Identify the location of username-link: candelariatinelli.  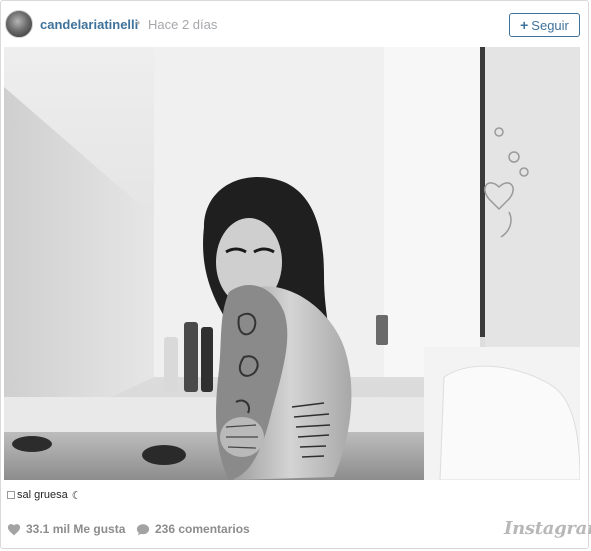
(89, 24).